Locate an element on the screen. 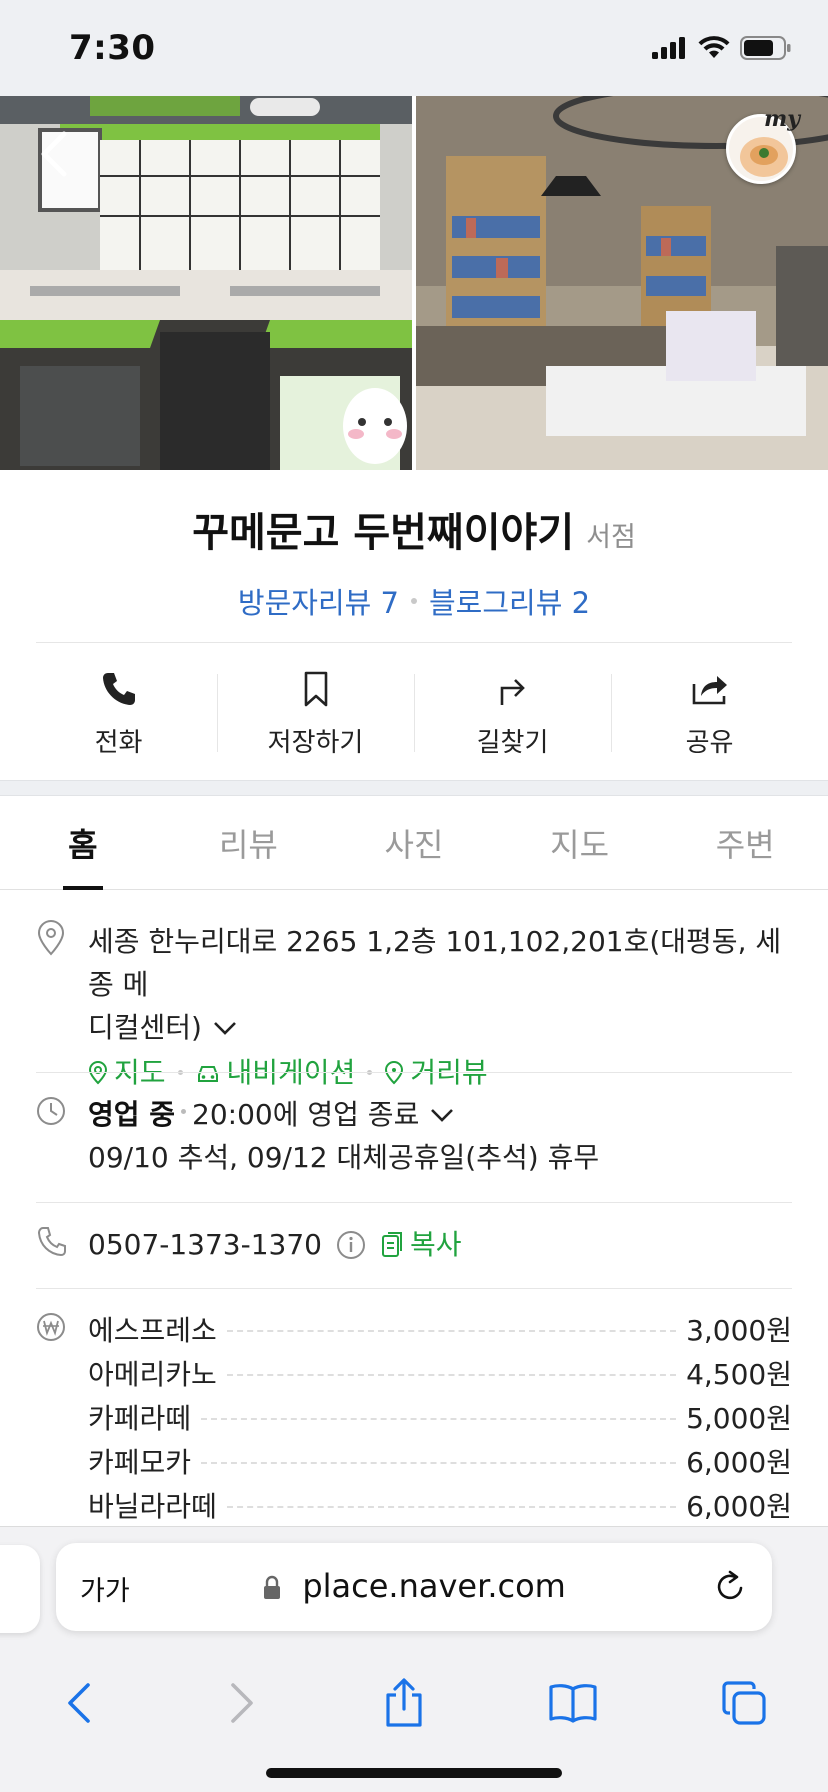 This screenshot has width=828, height=1792. menu-item: 카페모카 6,000원 is located at coordinates (440, 1463).